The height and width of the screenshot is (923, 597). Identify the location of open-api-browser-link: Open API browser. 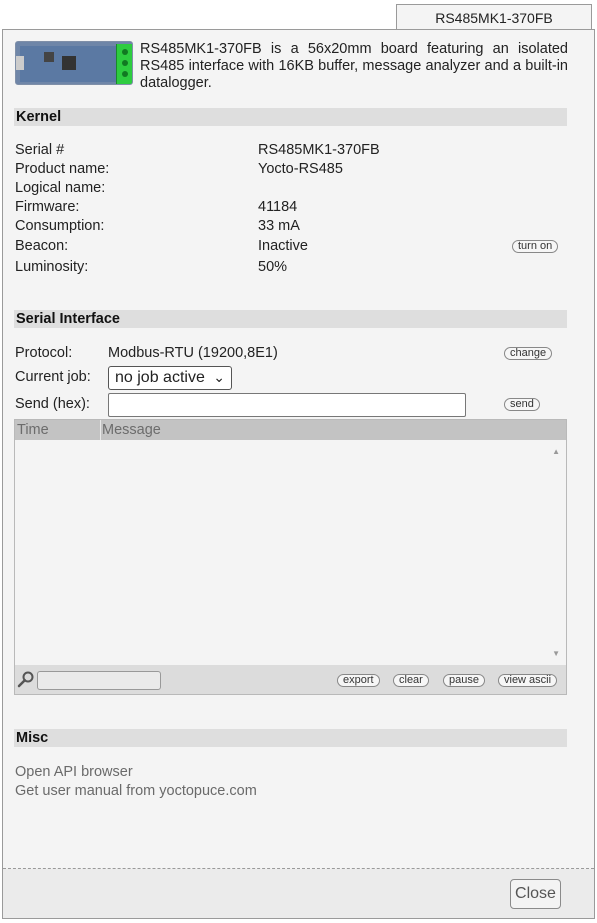
(74, 772).